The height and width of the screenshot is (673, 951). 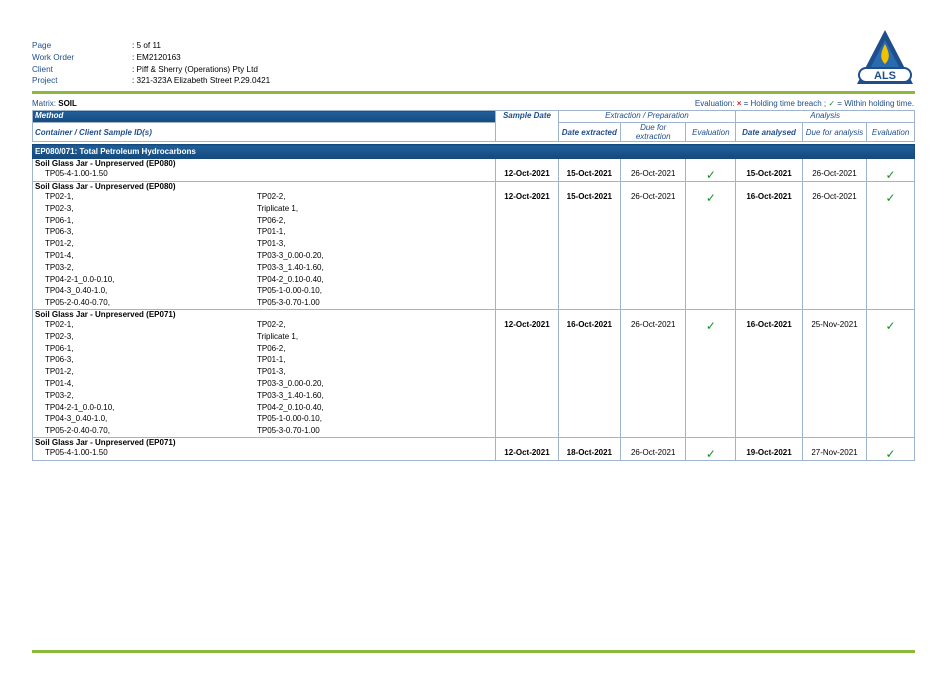 What do you see at coordinates (739, 103) in the screenshot?
I see `breach-icon: ×` at bounding box center [739, 103].